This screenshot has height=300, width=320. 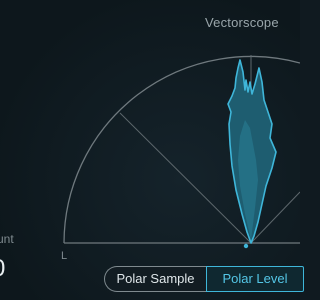 What do you see at coordinates (155, 279) in the screenshot?
I see `tab-polar-sample: Polar Sample` at bounding box center [155, 279].